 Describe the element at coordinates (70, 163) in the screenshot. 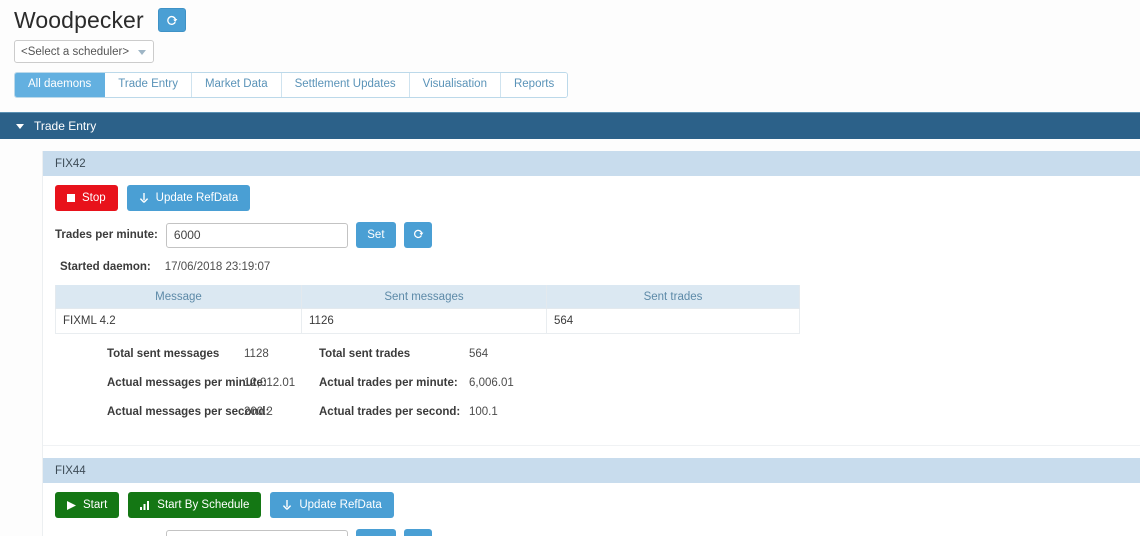

I see `daemon-name: FIX42` at that location.